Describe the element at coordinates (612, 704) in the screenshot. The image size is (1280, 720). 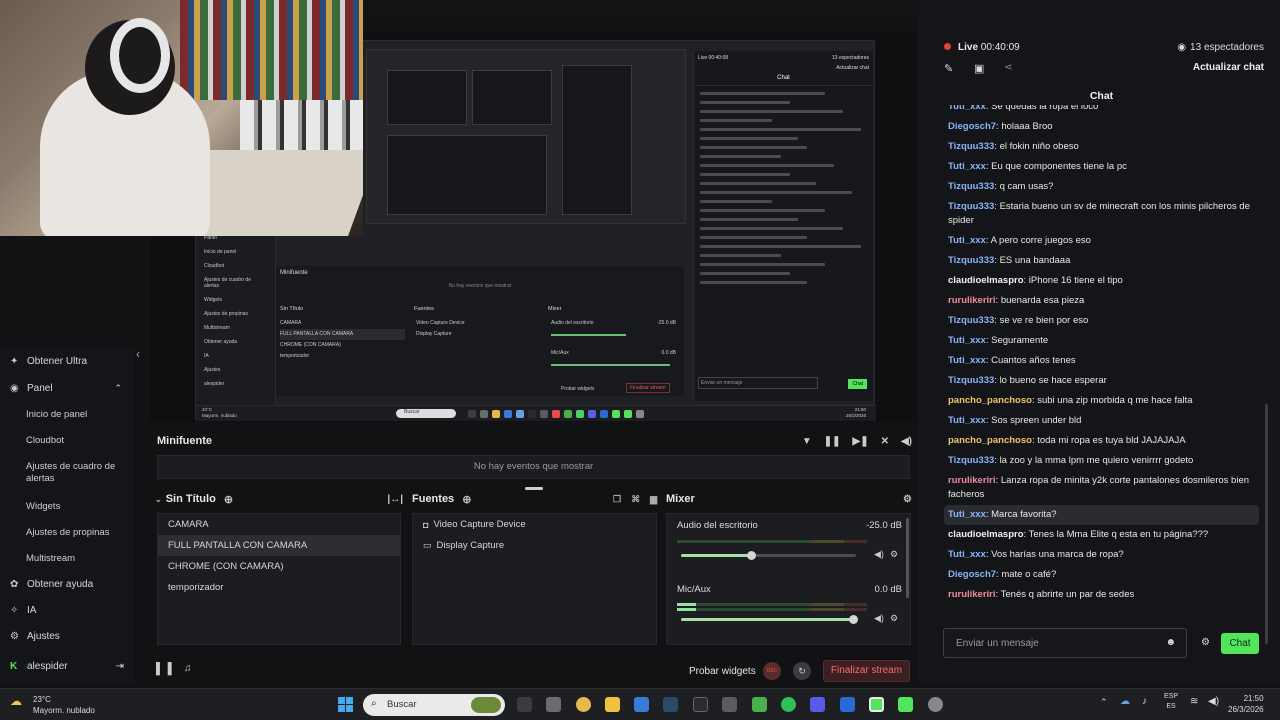
I see `file-explorer-icon` at that location.